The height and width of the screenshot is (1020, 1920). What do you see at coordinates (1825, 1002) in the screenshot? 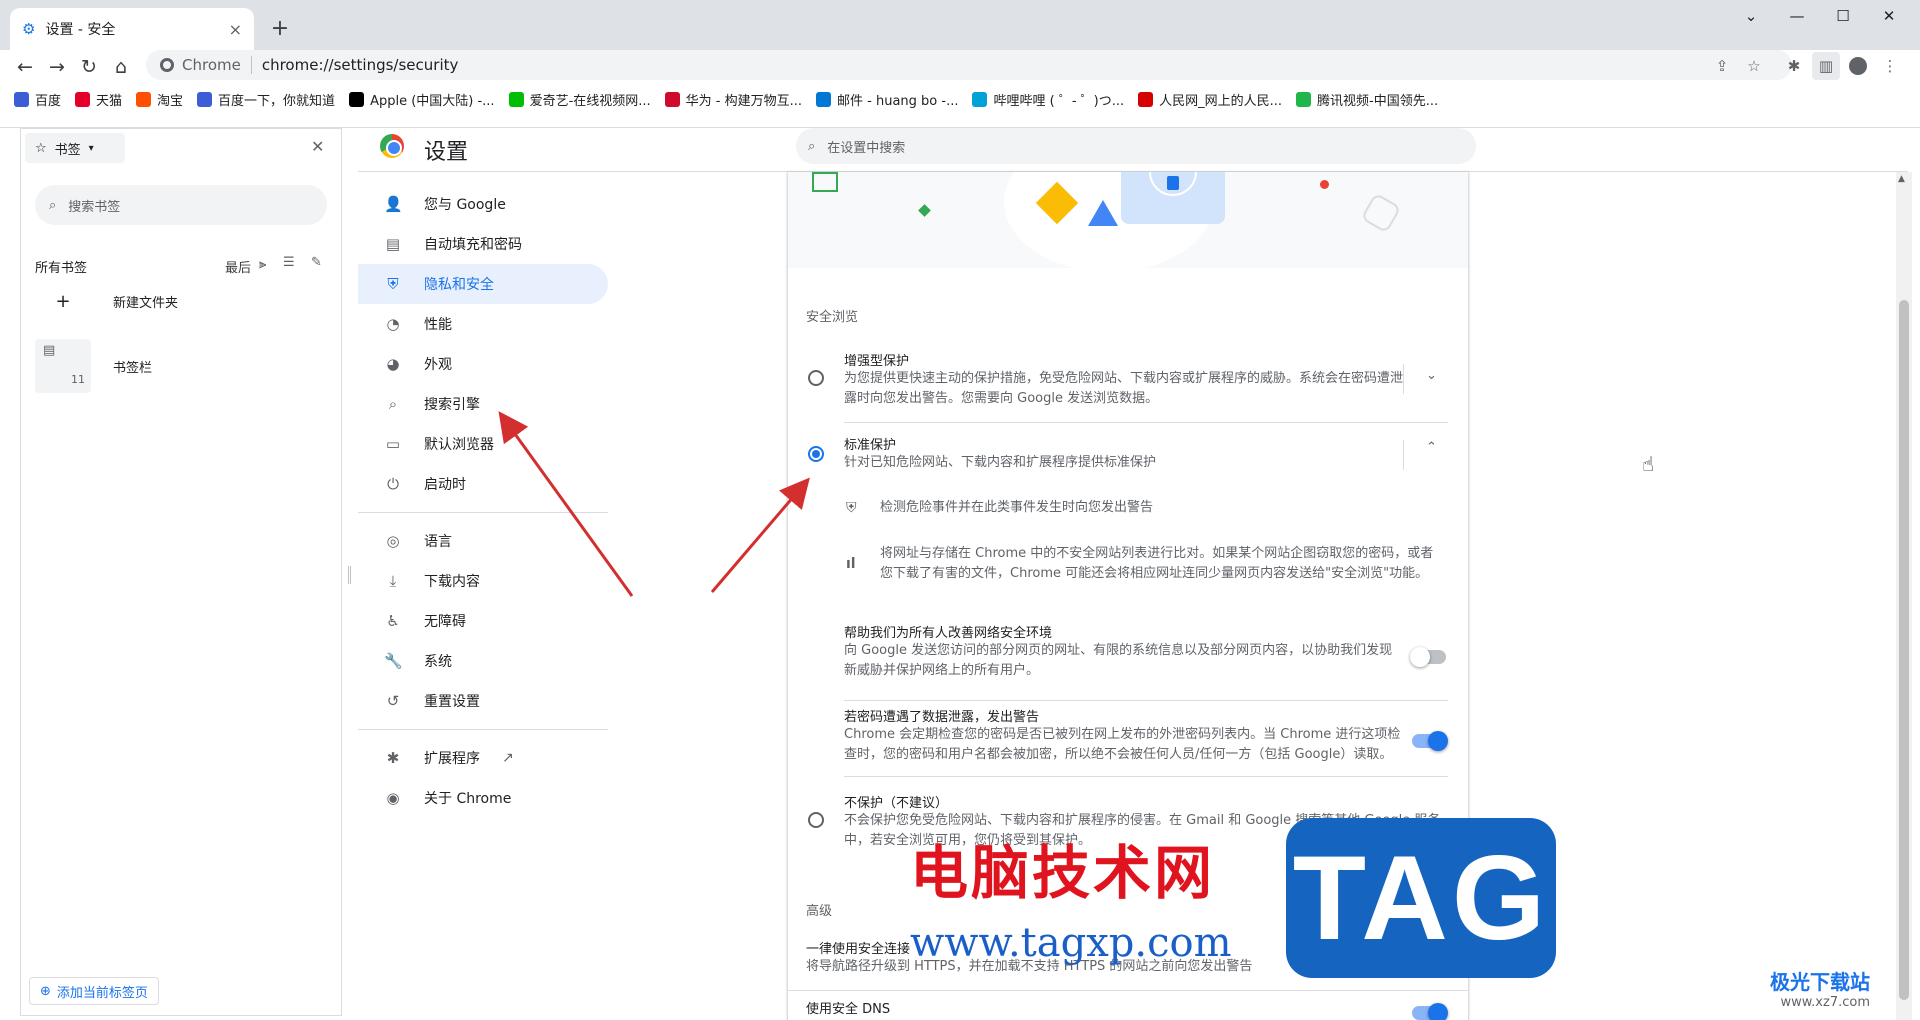
I see `watermark-corner-url: www.xz7.com` at bounding box center [1825, 1002].